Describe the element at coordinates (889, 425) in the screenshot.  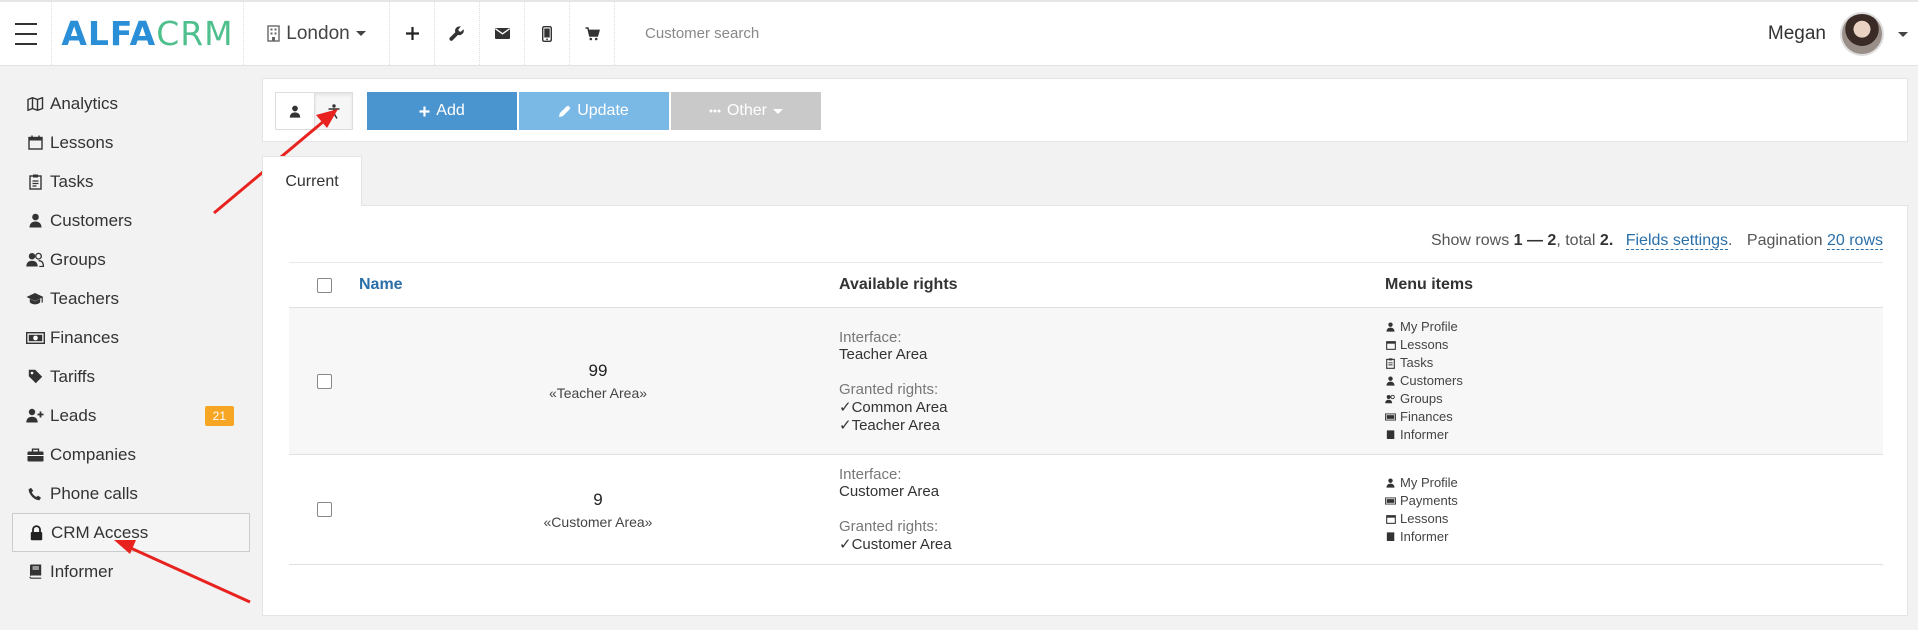
I see `granted-right: ✓Teacher Area` at that location.